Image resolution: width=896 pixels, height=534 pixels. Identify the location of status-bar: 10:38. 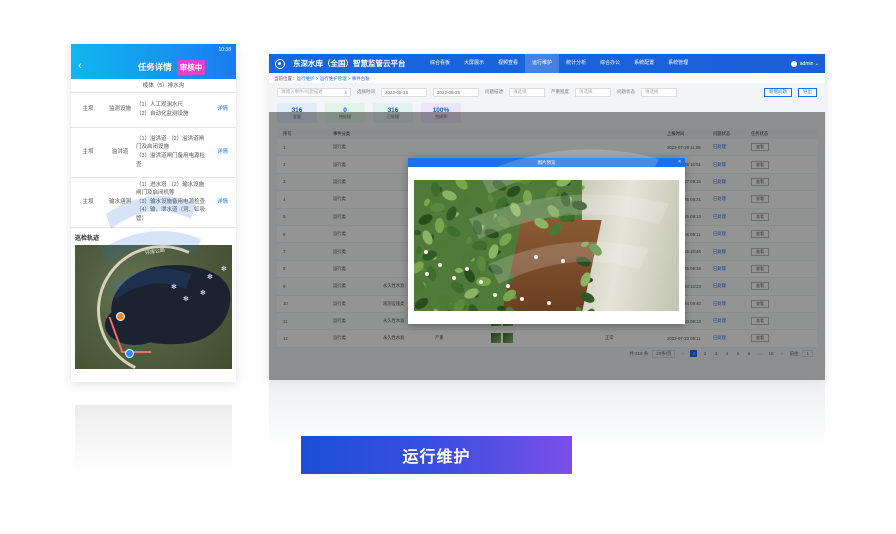
(153, 49).